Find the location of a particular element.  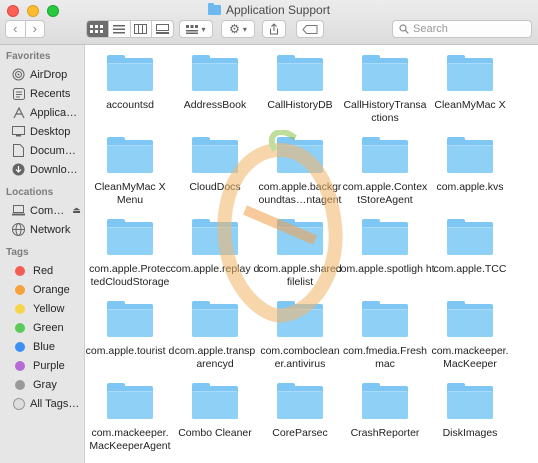

grid-icon is located at coordinates (97, 28).